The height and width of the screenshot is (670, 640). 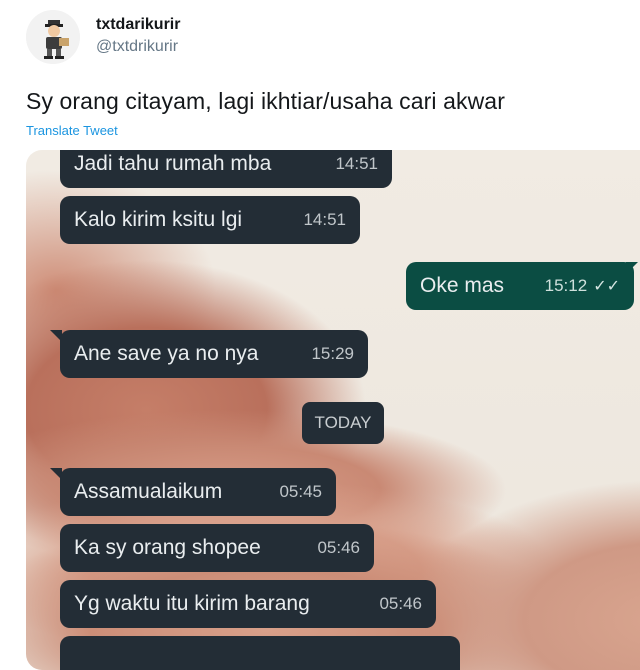 I want to click on message-text: Ane save ya no nya, so click(x=166, y=353).